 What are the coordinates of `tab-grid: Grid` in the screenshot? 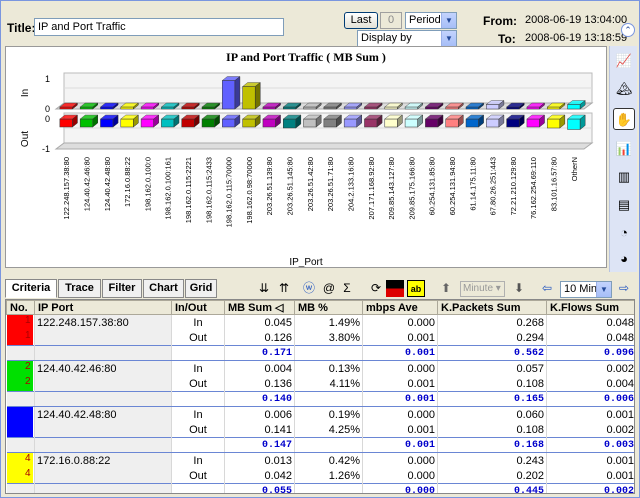 It's located at (201, 288).